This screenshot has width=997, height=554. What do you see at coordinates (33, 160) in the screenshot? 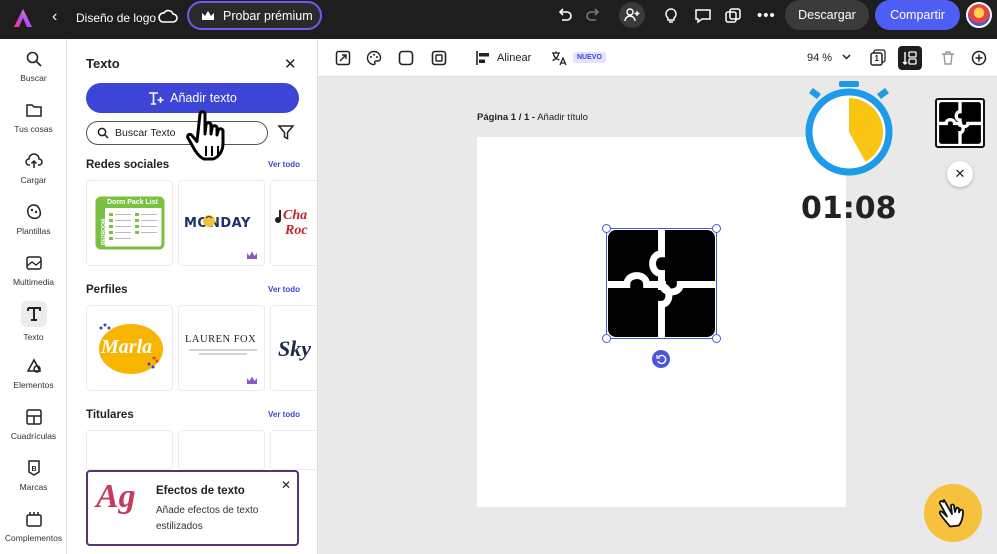
I see `upload-icon` at bounding box center [33, 160].